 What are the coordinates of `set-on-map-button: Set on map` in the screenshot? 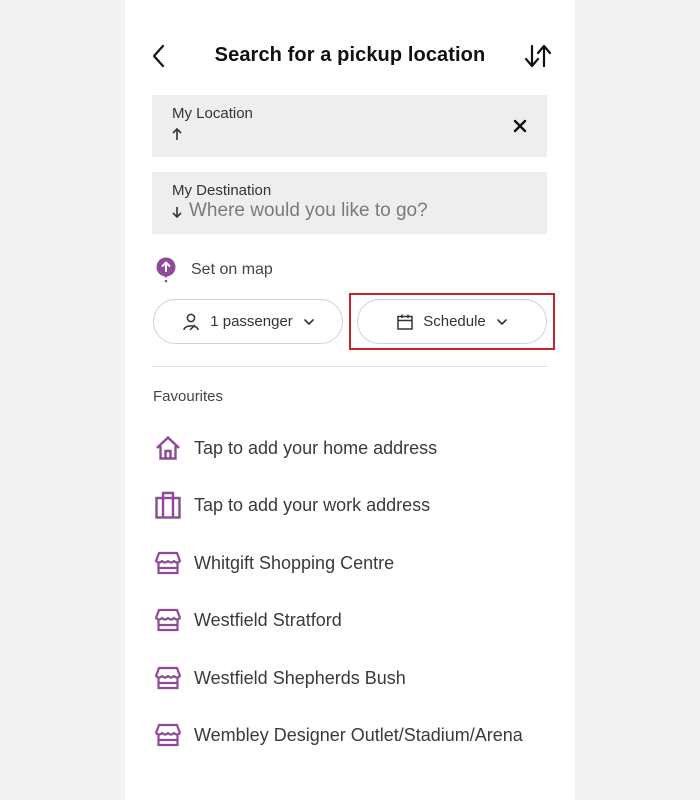 It's located at (214, 270).